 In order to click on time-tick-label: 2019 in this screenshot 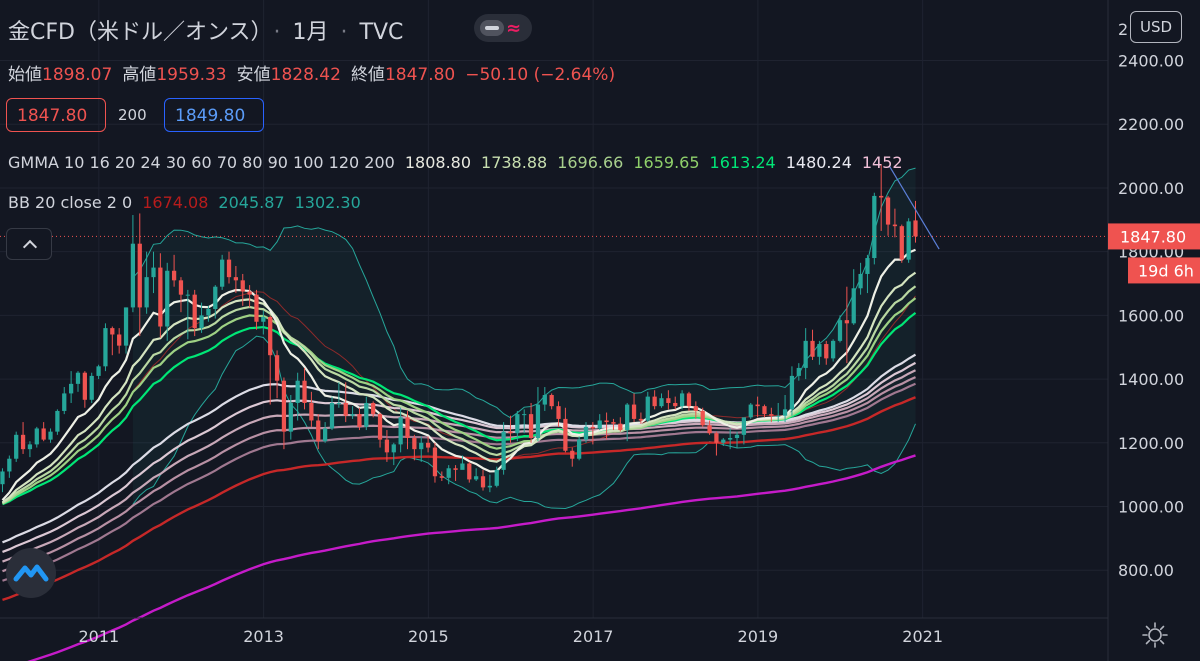, I will do `click(758, 636)`.